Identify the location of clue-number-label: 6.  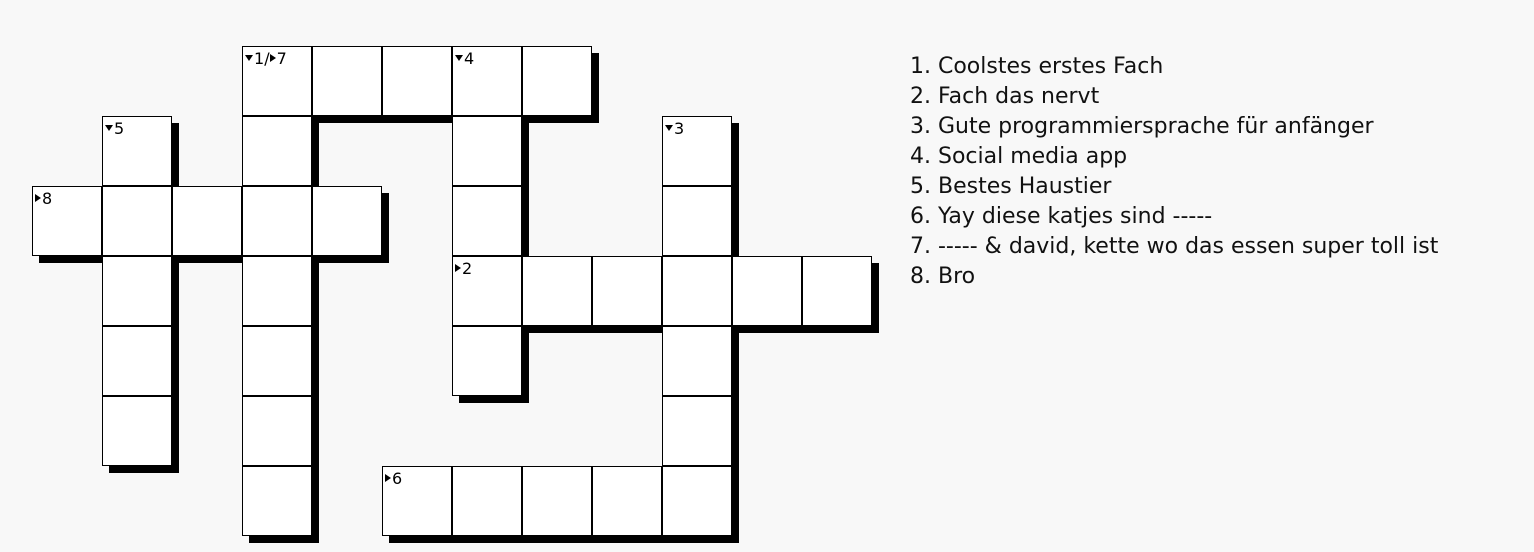
(393, 479).